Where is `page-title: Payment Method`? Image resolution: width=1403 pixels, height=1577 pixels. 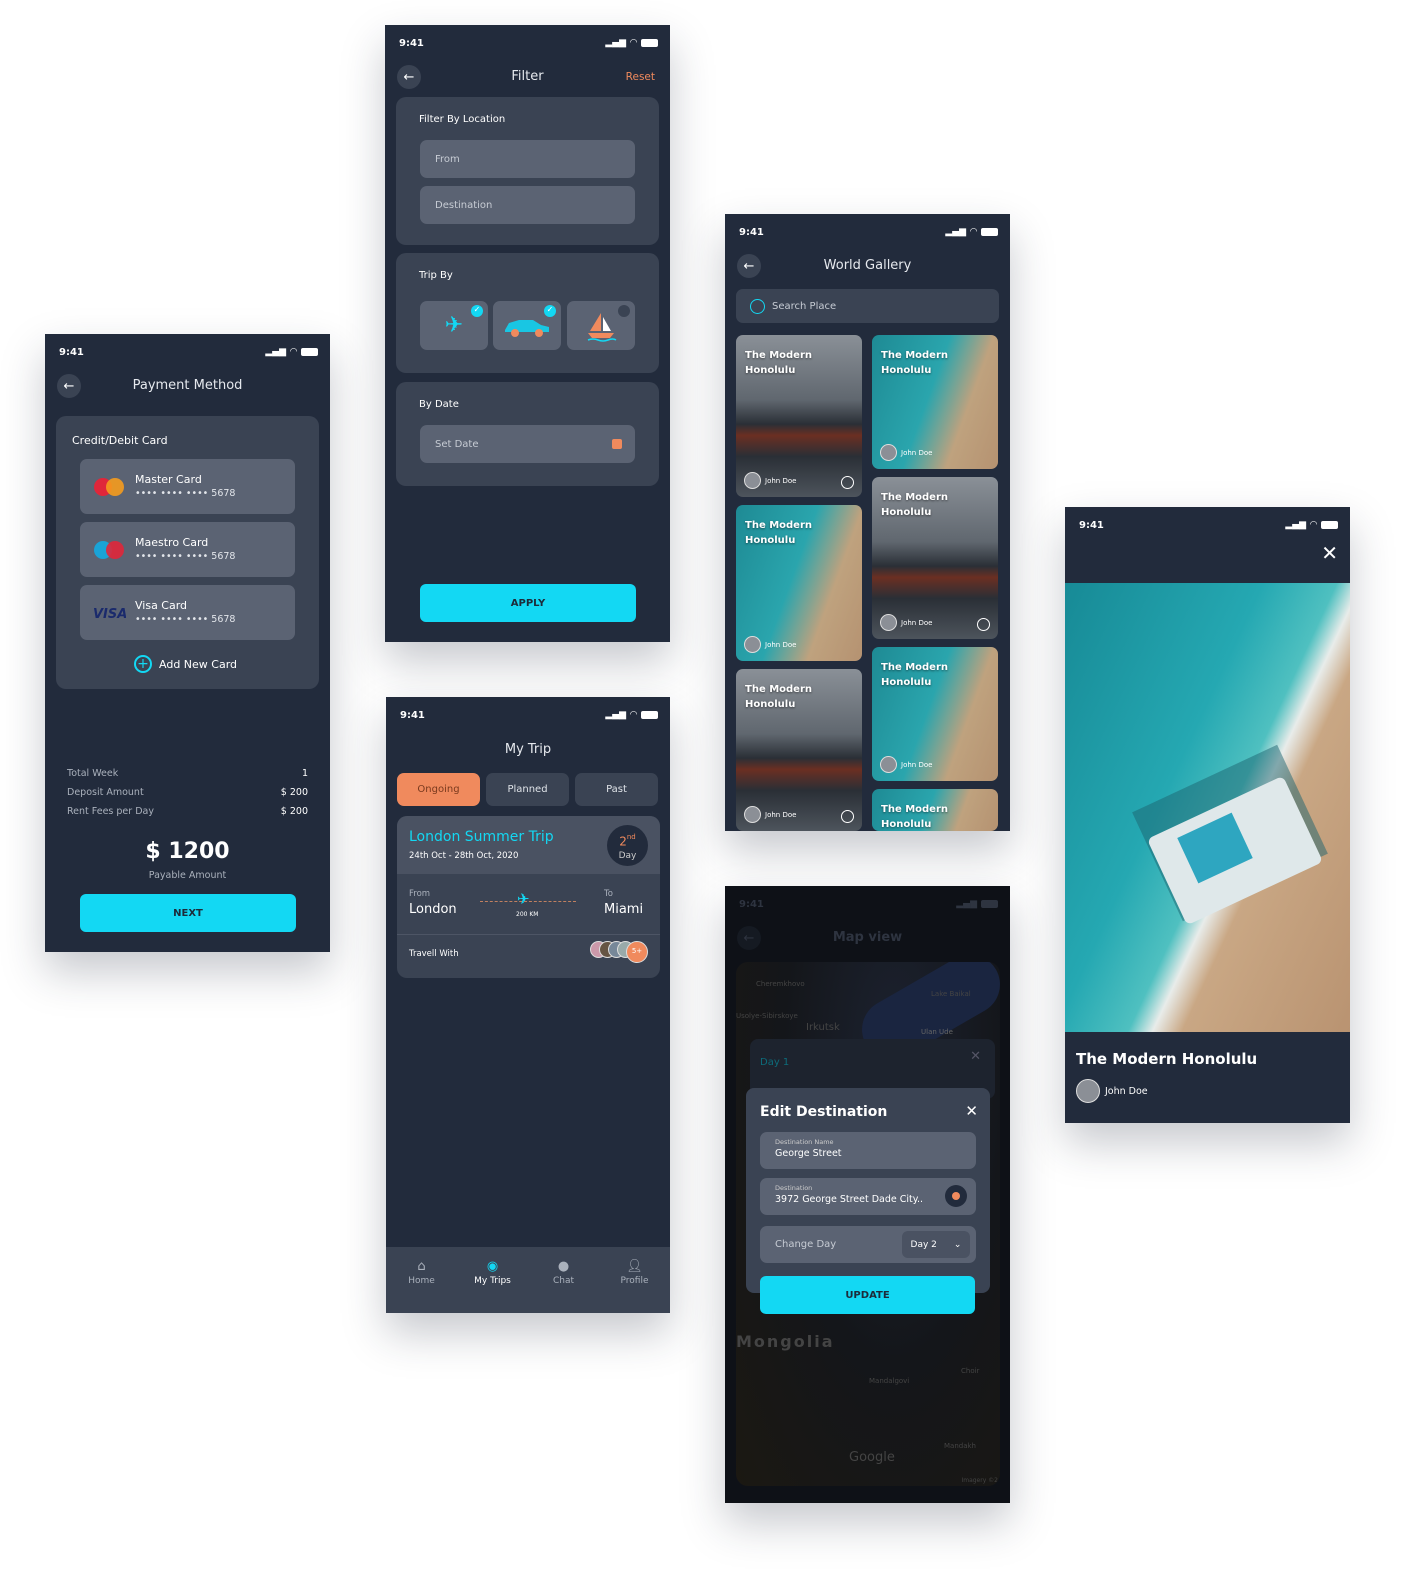
page-title: Payment Method is located at coordinates (187, 385).